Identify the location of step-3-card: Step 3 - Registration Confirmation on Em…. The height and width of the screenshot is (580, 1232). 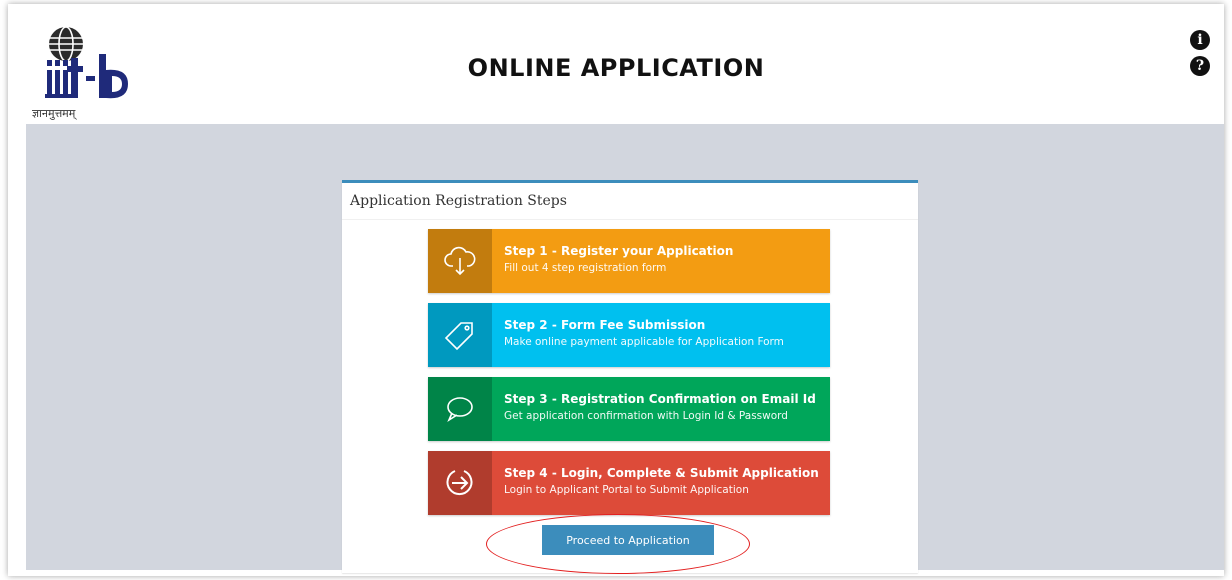
(629, 409).